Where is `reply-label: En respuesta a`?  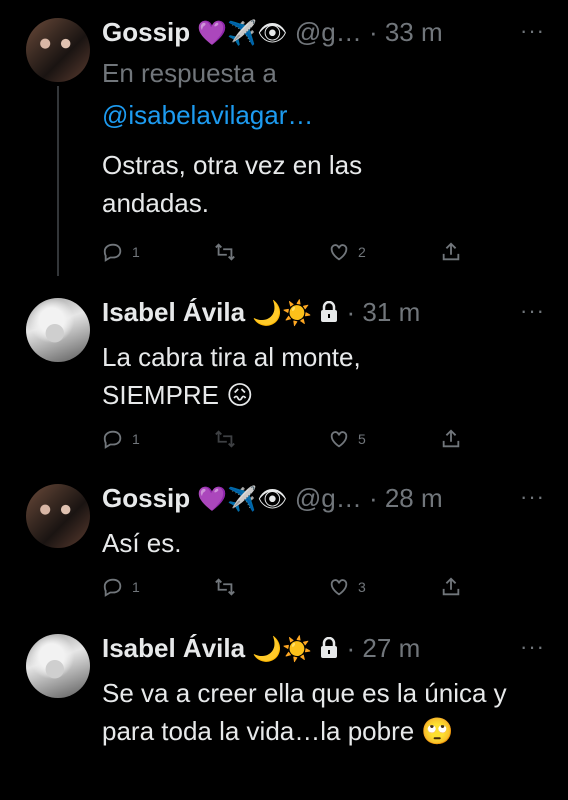
reply-label: En respuesta a is located at coordinates (189, 73).